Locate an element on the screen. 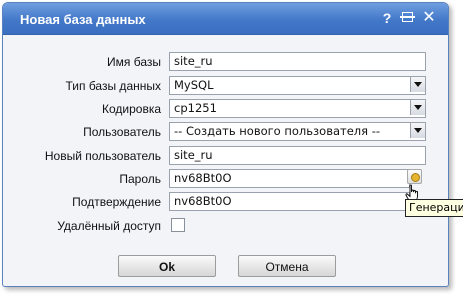 This screenshot has height=295, width=463. new-user-input: site_ru is located at coordinates (297, 155).